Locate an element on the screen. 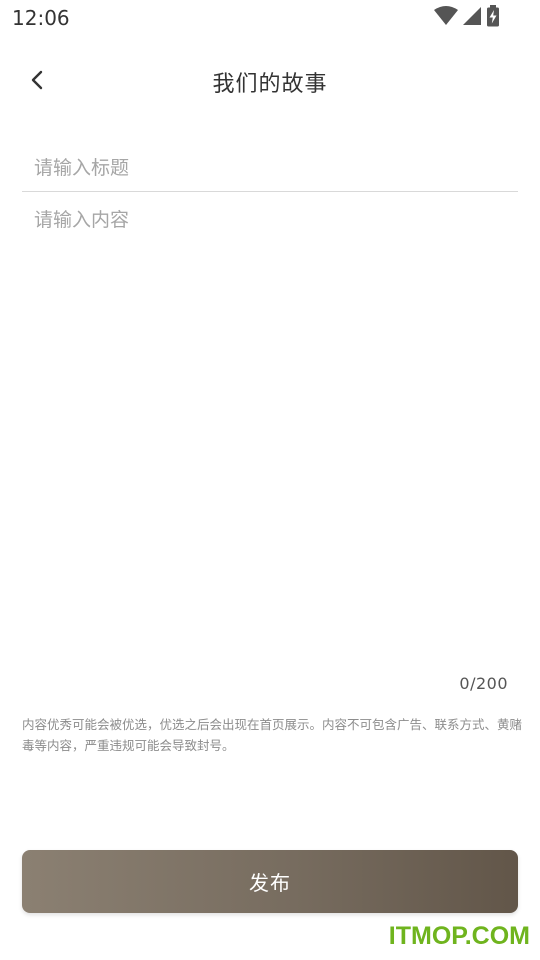 The width and height of the screenshot is (540, 960). char-counter: 0/200 is located at coordinates (483, 683).